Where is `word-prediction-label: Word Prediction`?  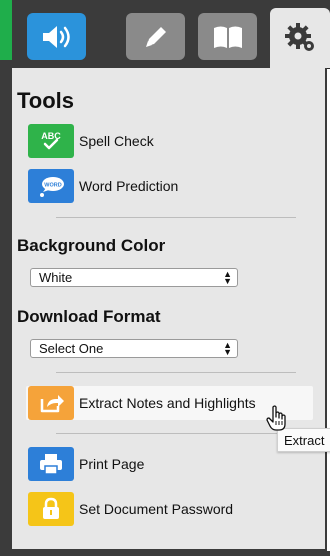
word-prediction-label: Word Prediction is located at coordinates (129, 186).